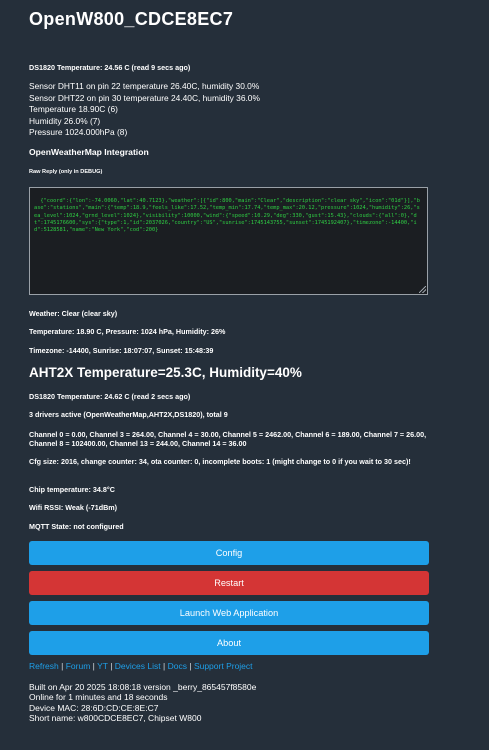 This screenshot has width=489, height=750. Describe the element at coordinates (89, 152) in the screenshot. I see `owm-heading: OpenWeatherMap Integration` at that location.